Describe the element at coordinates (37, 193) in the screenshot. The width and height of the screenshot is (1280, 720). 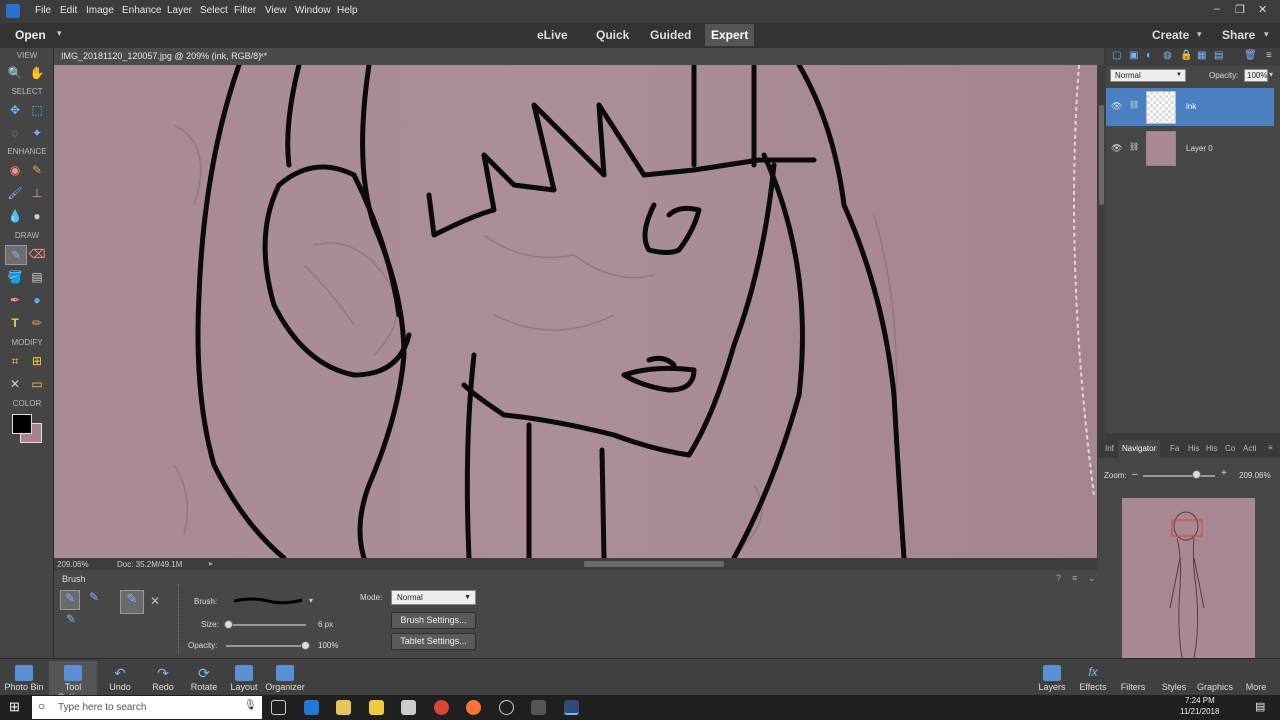
I see `clone-stamp-icon: ⊥` at that location.